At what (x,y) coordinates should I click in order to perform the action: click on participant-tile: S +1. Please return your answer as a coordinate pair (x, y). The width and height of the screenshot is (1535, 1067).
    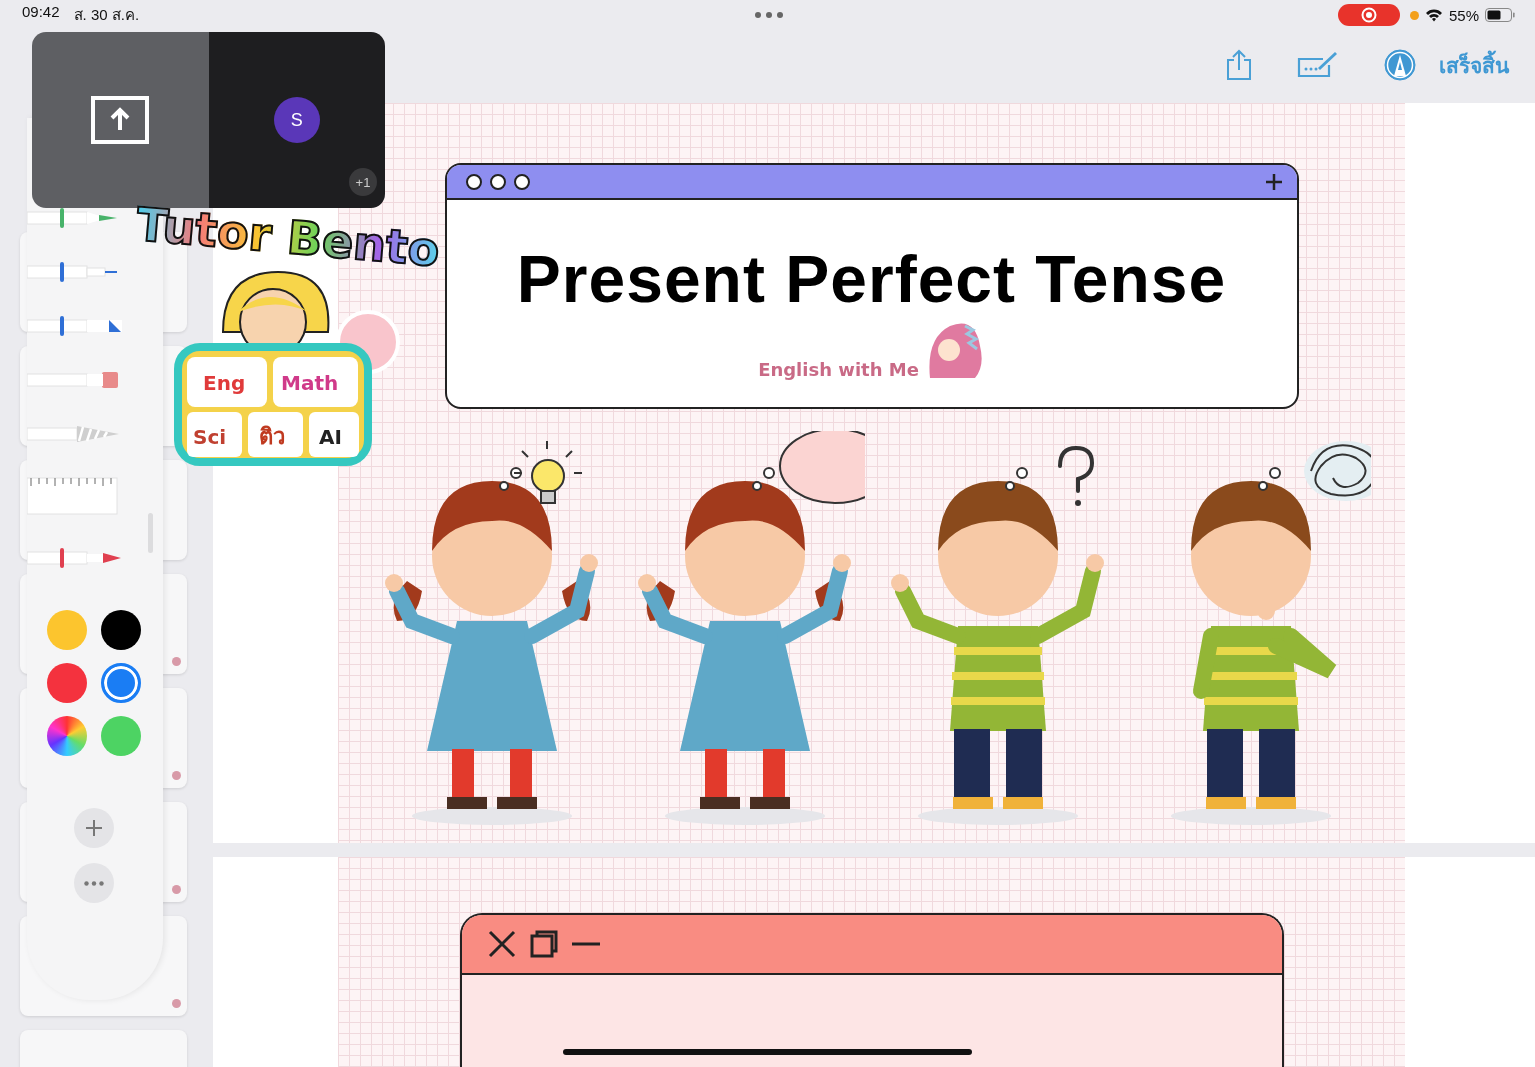
    Looking at the image, I should click on (296, 120).